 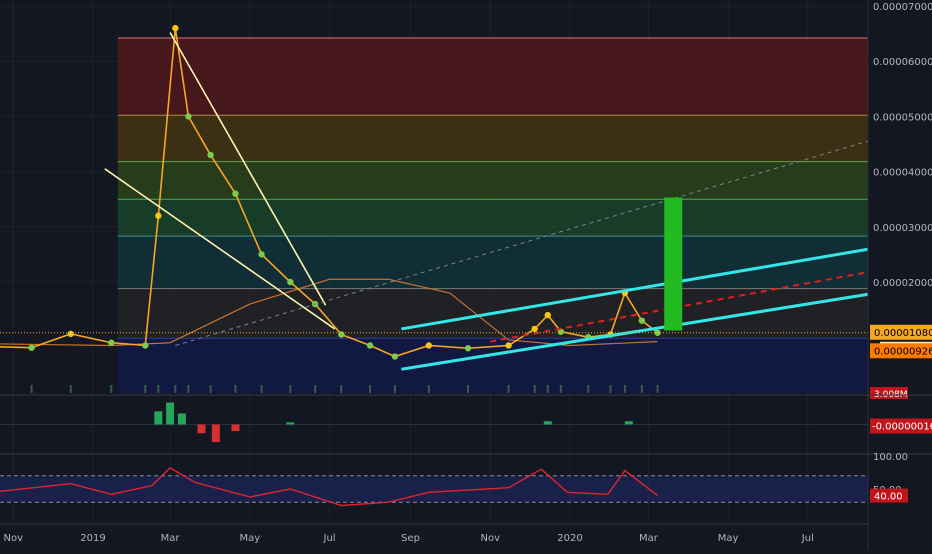 I want to click on last-price-label: 0.00001080, so click(x=903, y=333).